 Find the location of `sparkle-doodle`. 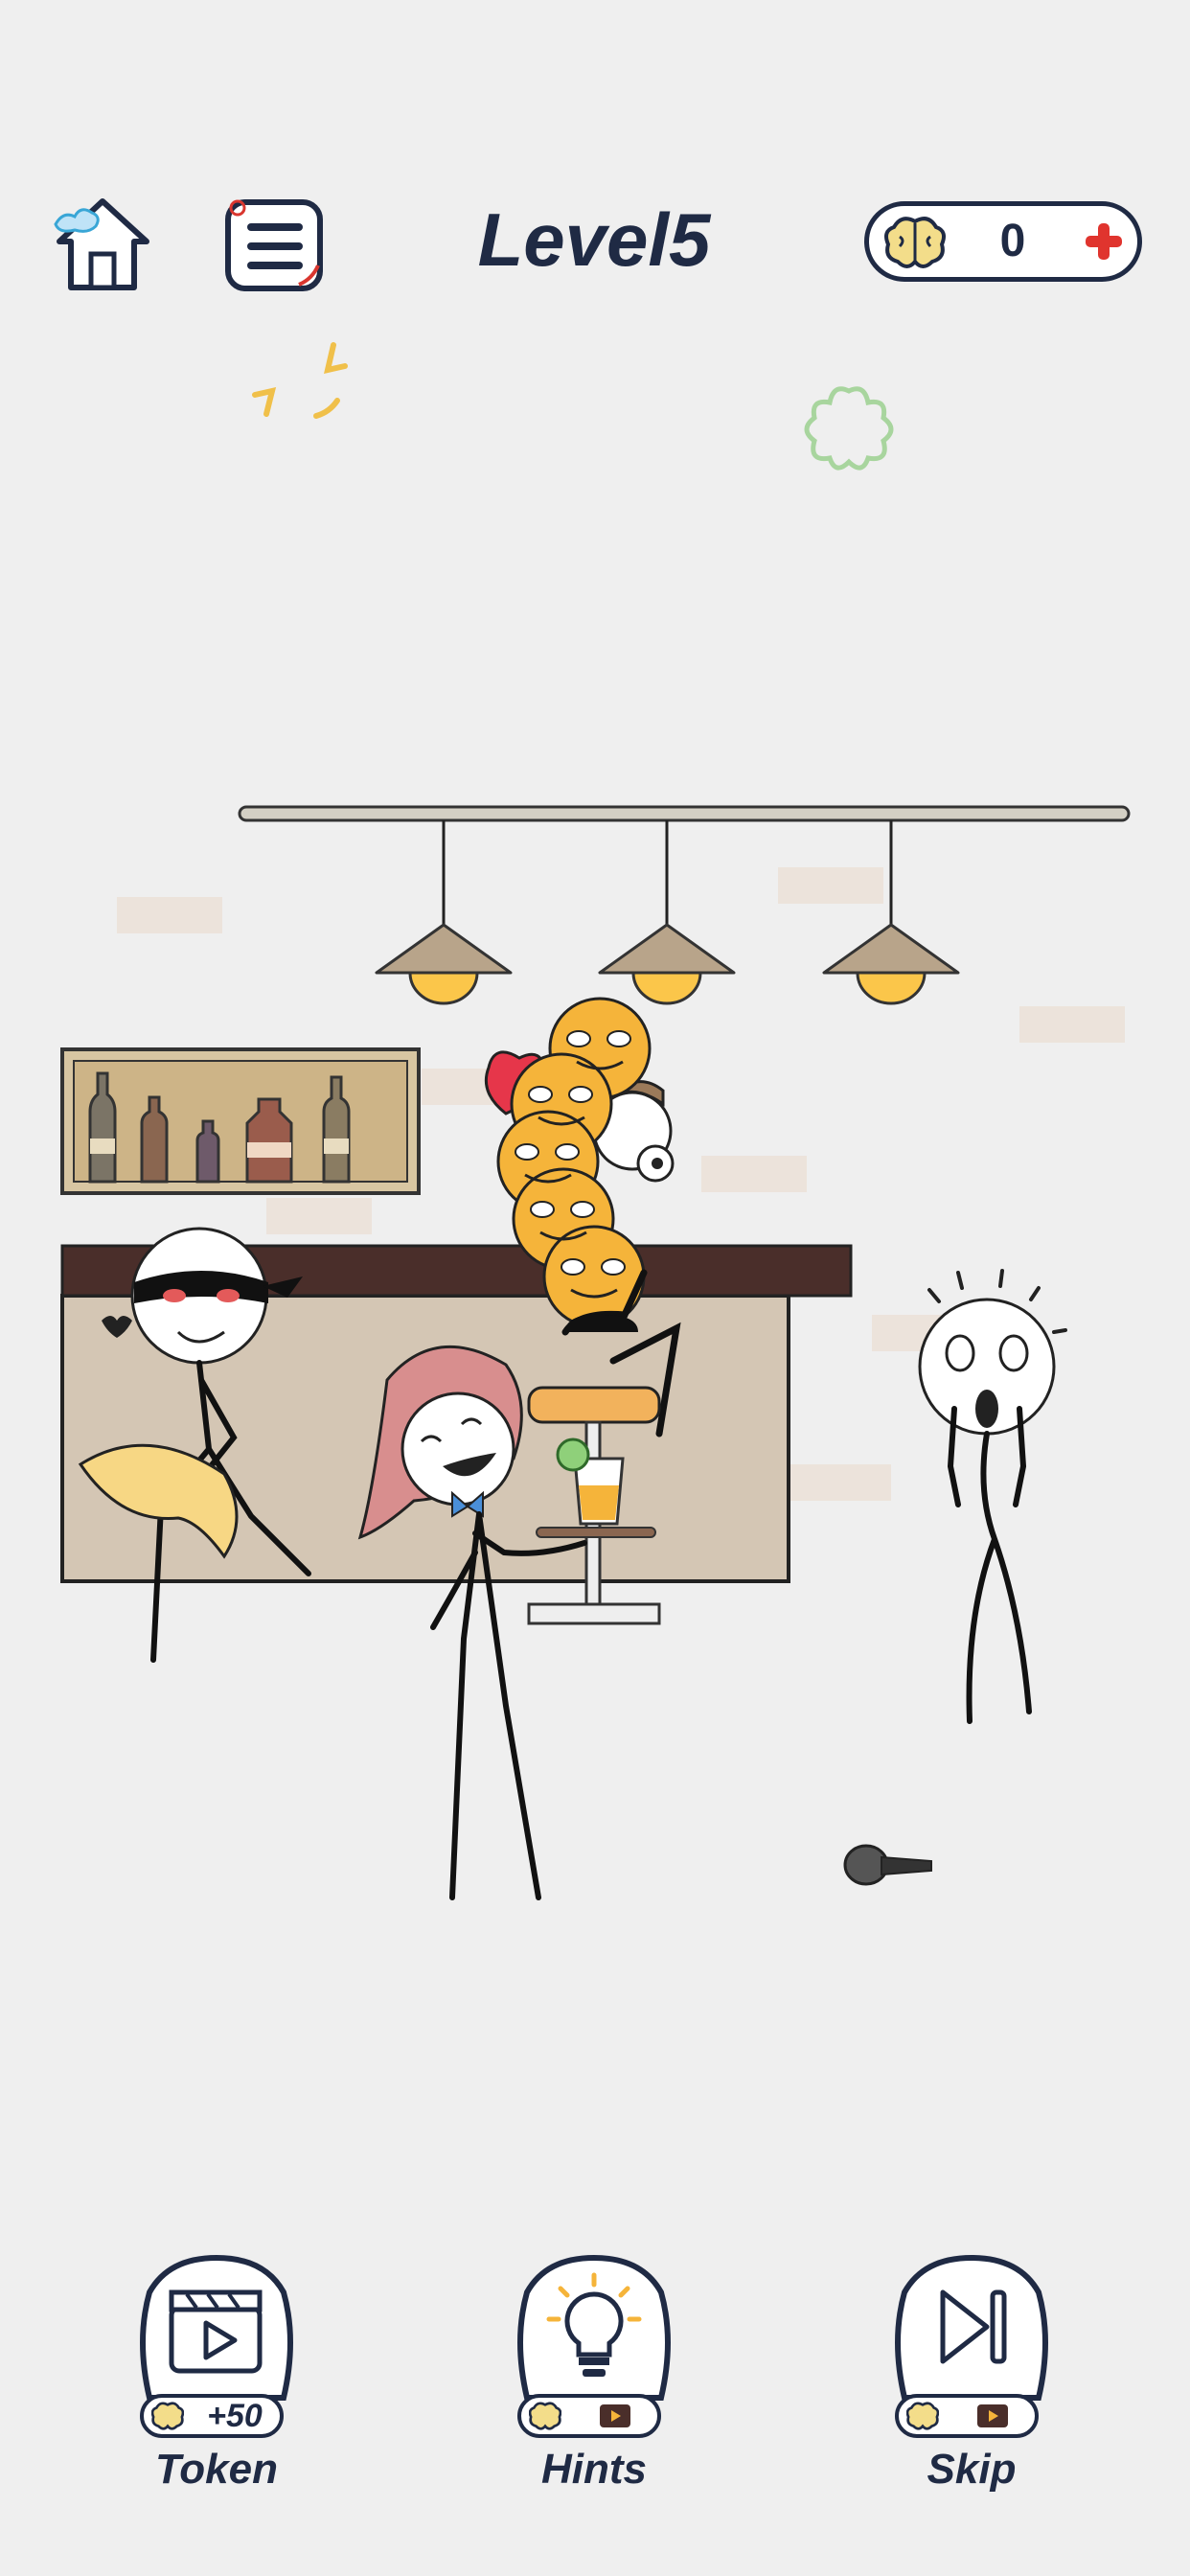

sparkle-doodle is located at coordinates (300, 380).